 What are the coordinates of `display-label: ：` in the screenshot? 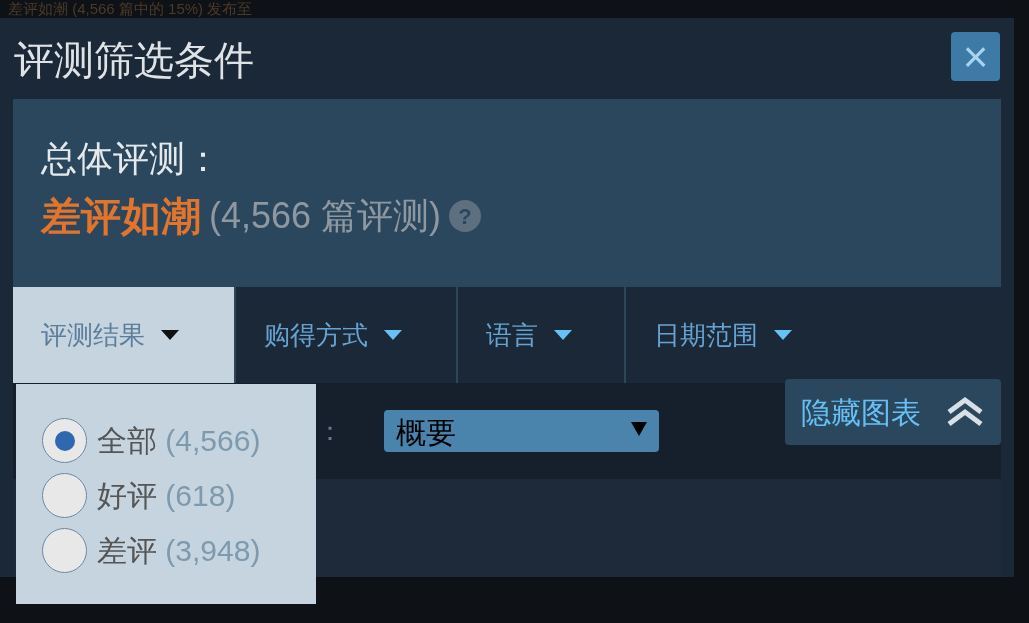 It's located at (330, 431).